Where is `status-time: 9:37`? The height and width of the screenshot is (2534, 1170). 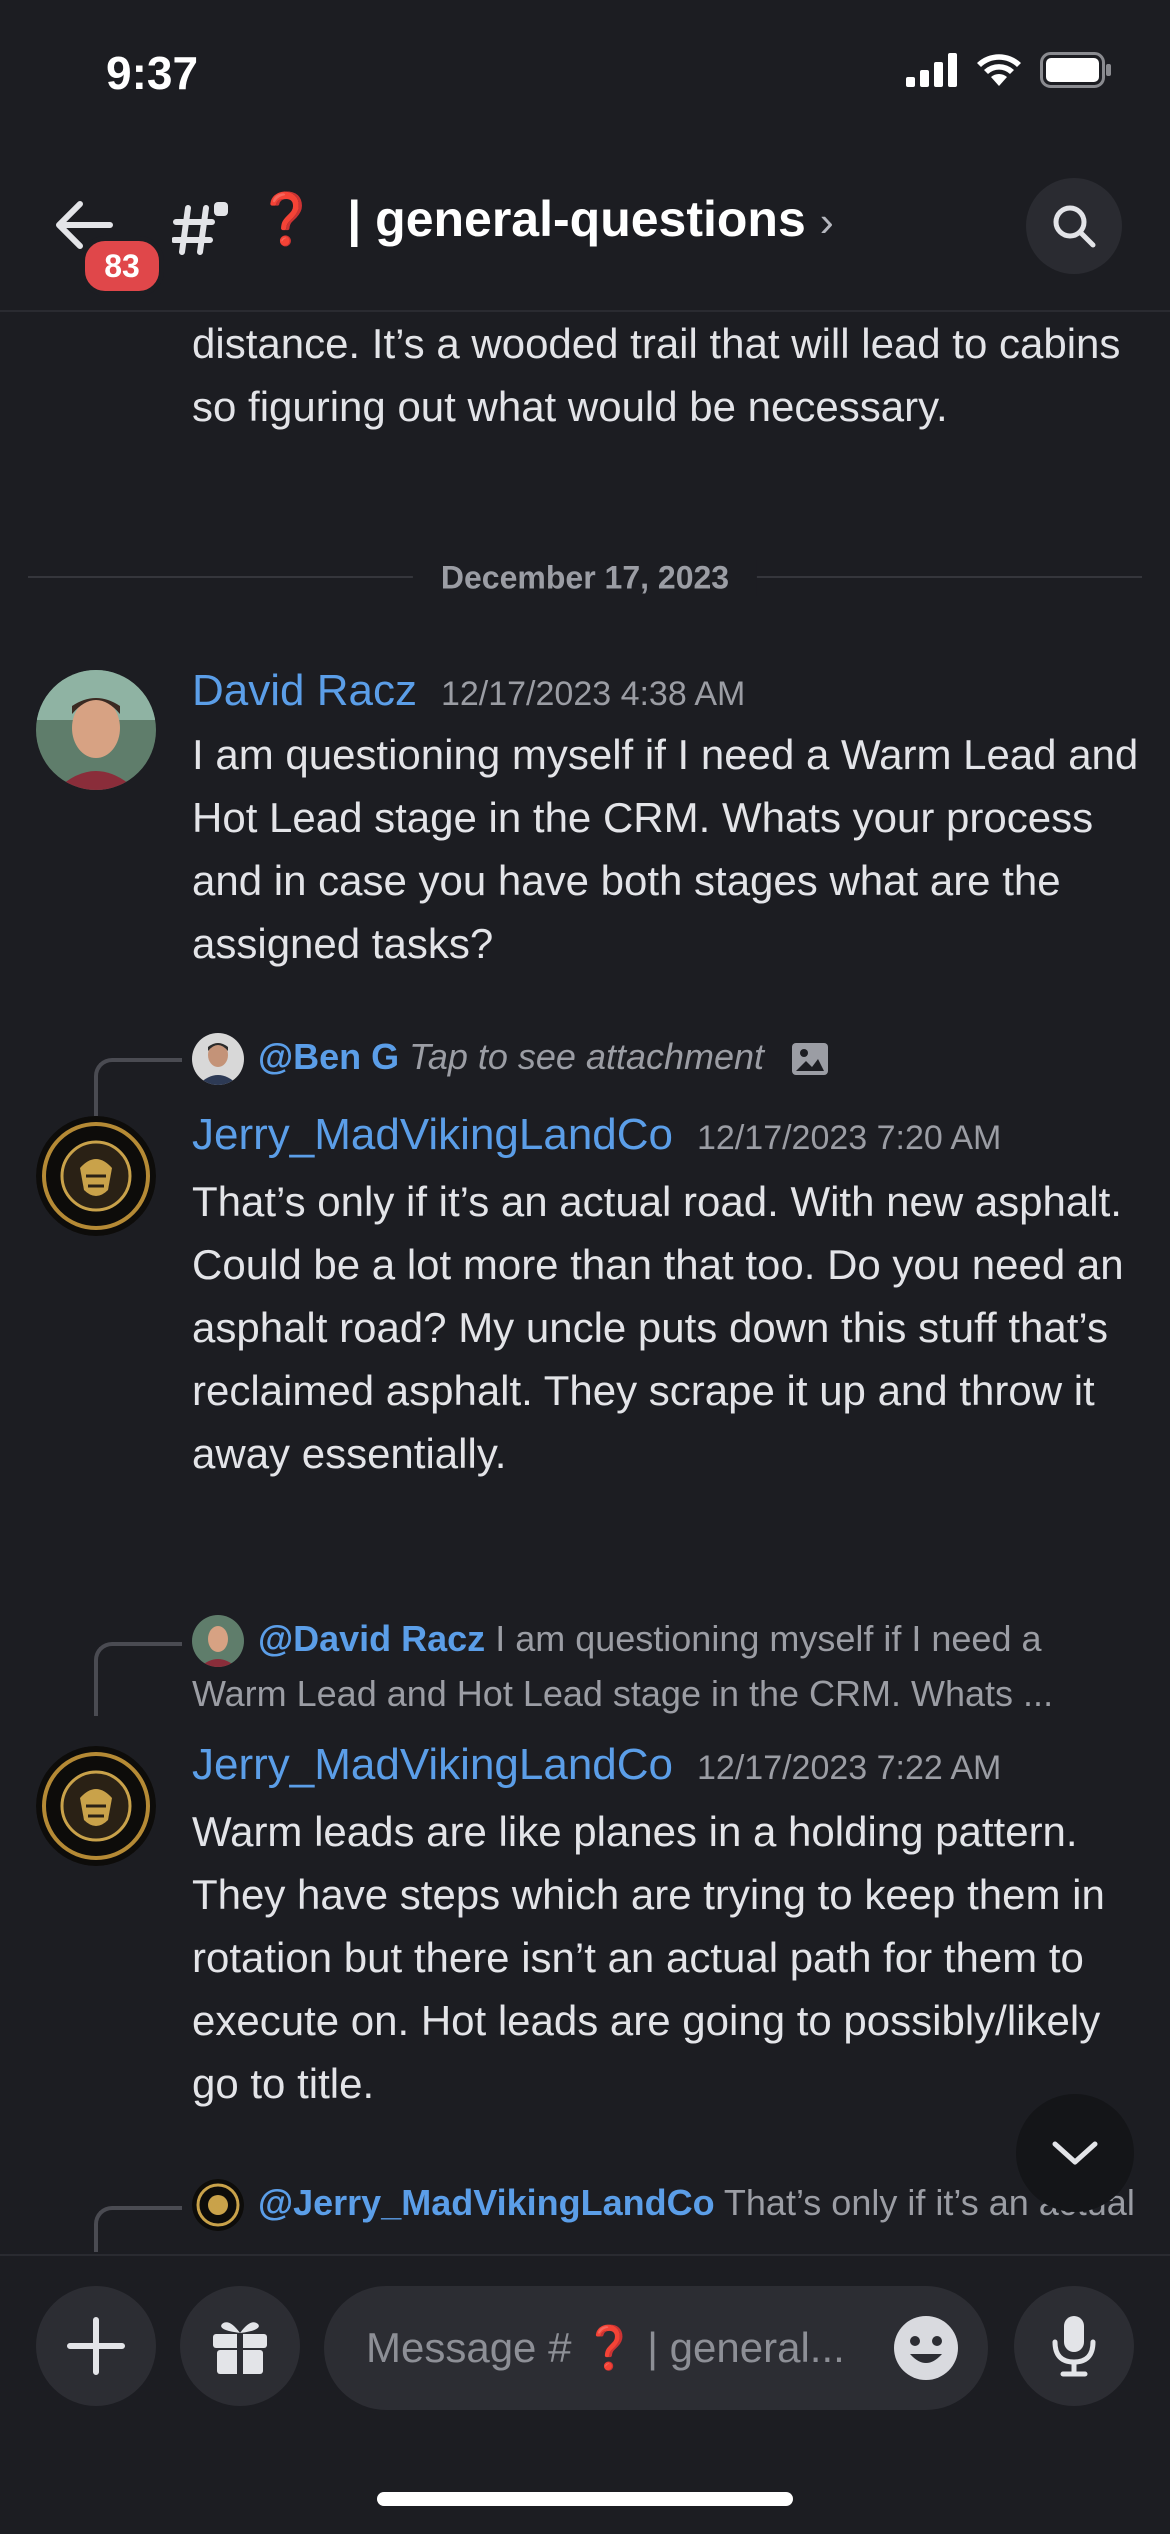
status-time: 9:37 is located at coordinates (152, 73).